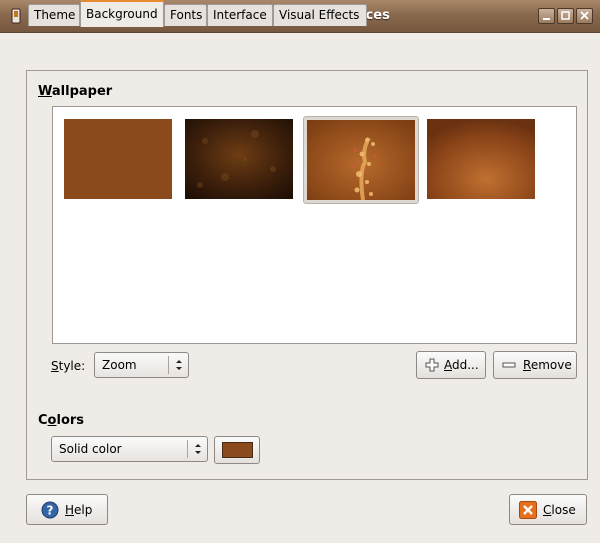 The image size is (600, 543). I want to click on tab-theme: Theme, so click(54, 15).